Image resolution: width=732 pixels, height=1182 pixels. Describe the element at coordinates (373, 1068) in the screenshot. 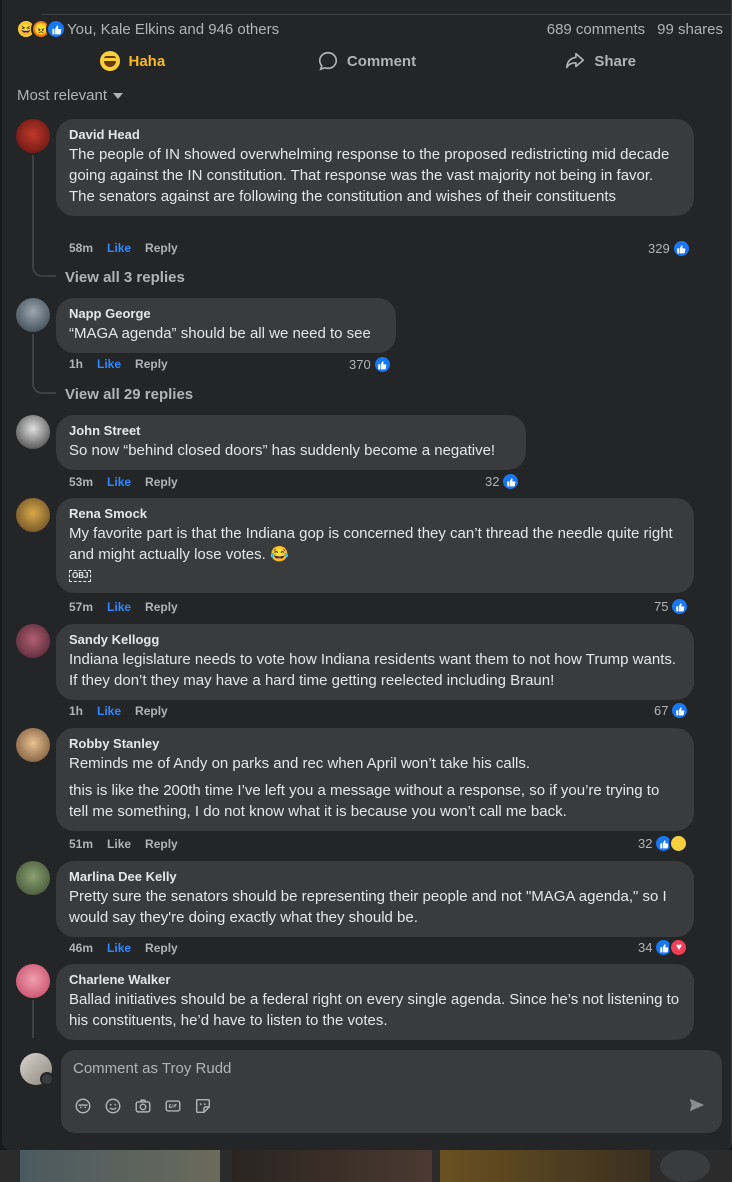

I see `comment-input` at that location.